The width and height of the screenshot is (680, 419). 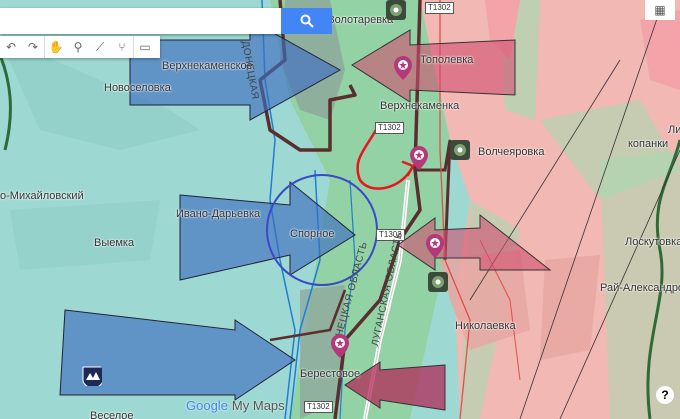 I want to click on search-icon, so click(x=307, y=21).